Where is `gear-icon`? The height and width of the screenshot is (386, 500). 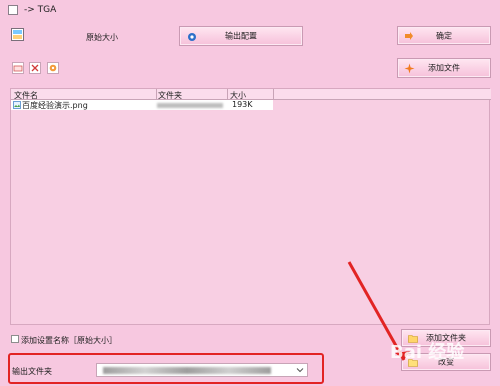 gear-icon is located at coordinates (53, 68).